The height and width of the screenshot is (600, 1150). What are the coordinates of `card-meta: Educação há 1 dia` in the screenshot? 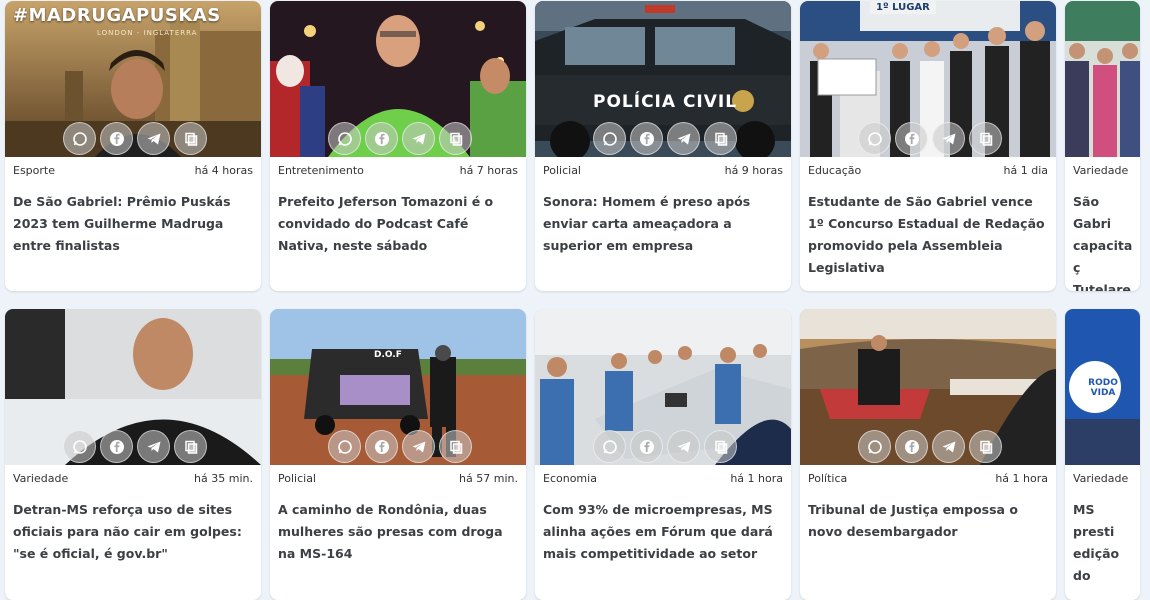 It's located at (928, 170).